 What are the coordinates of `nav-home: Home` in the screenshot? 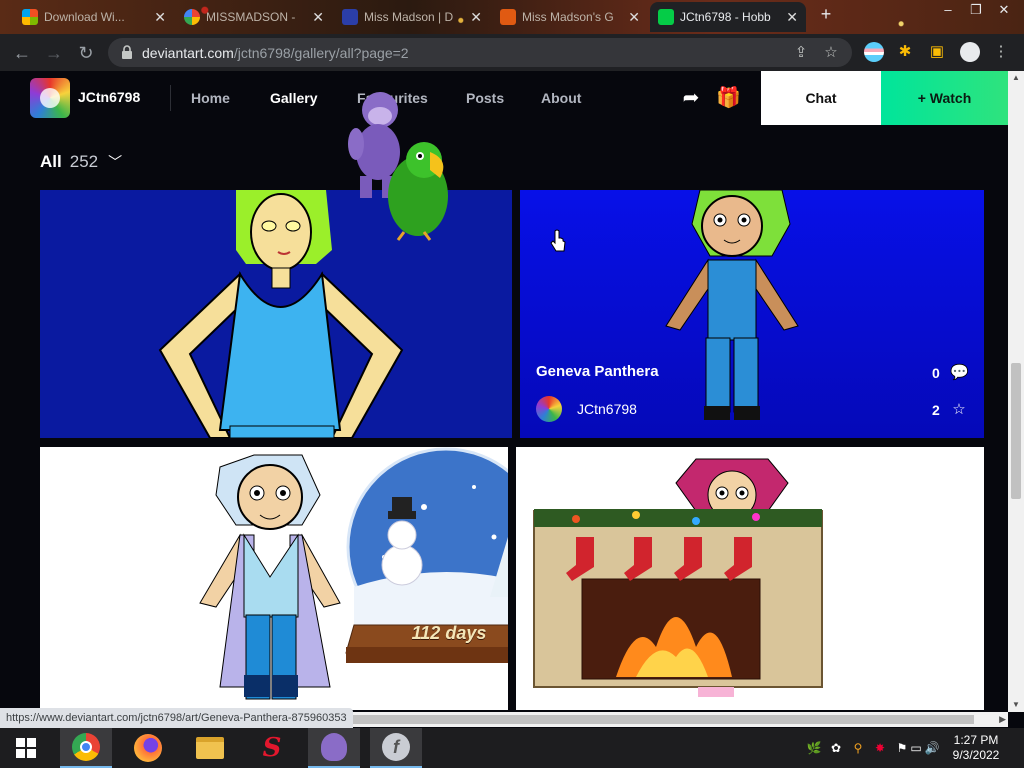 It's located at (210, 98).